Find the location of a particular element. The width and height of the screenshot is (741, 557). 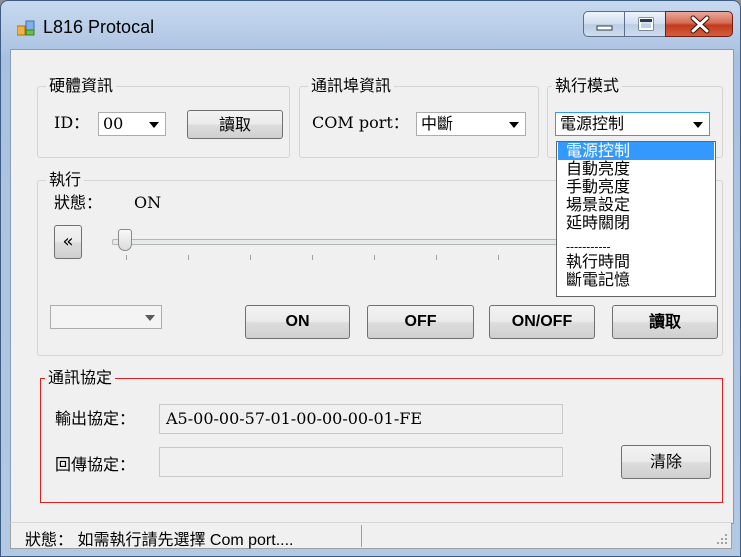

id-select: 00 is located at coordinates (132, 124).